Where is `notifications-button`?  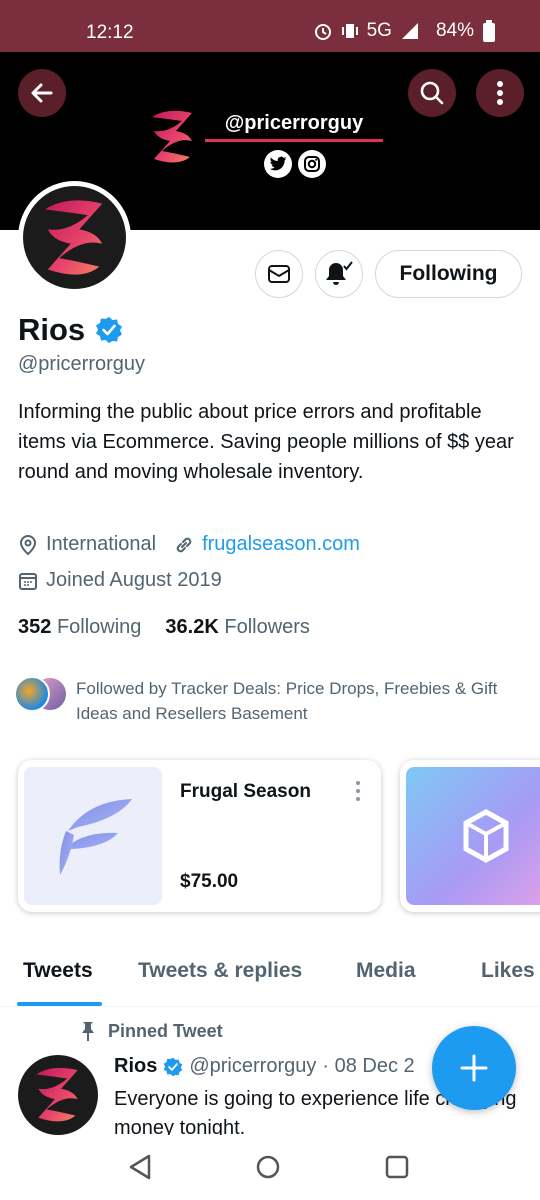
notifications-button is located at coordinates (339, 274).